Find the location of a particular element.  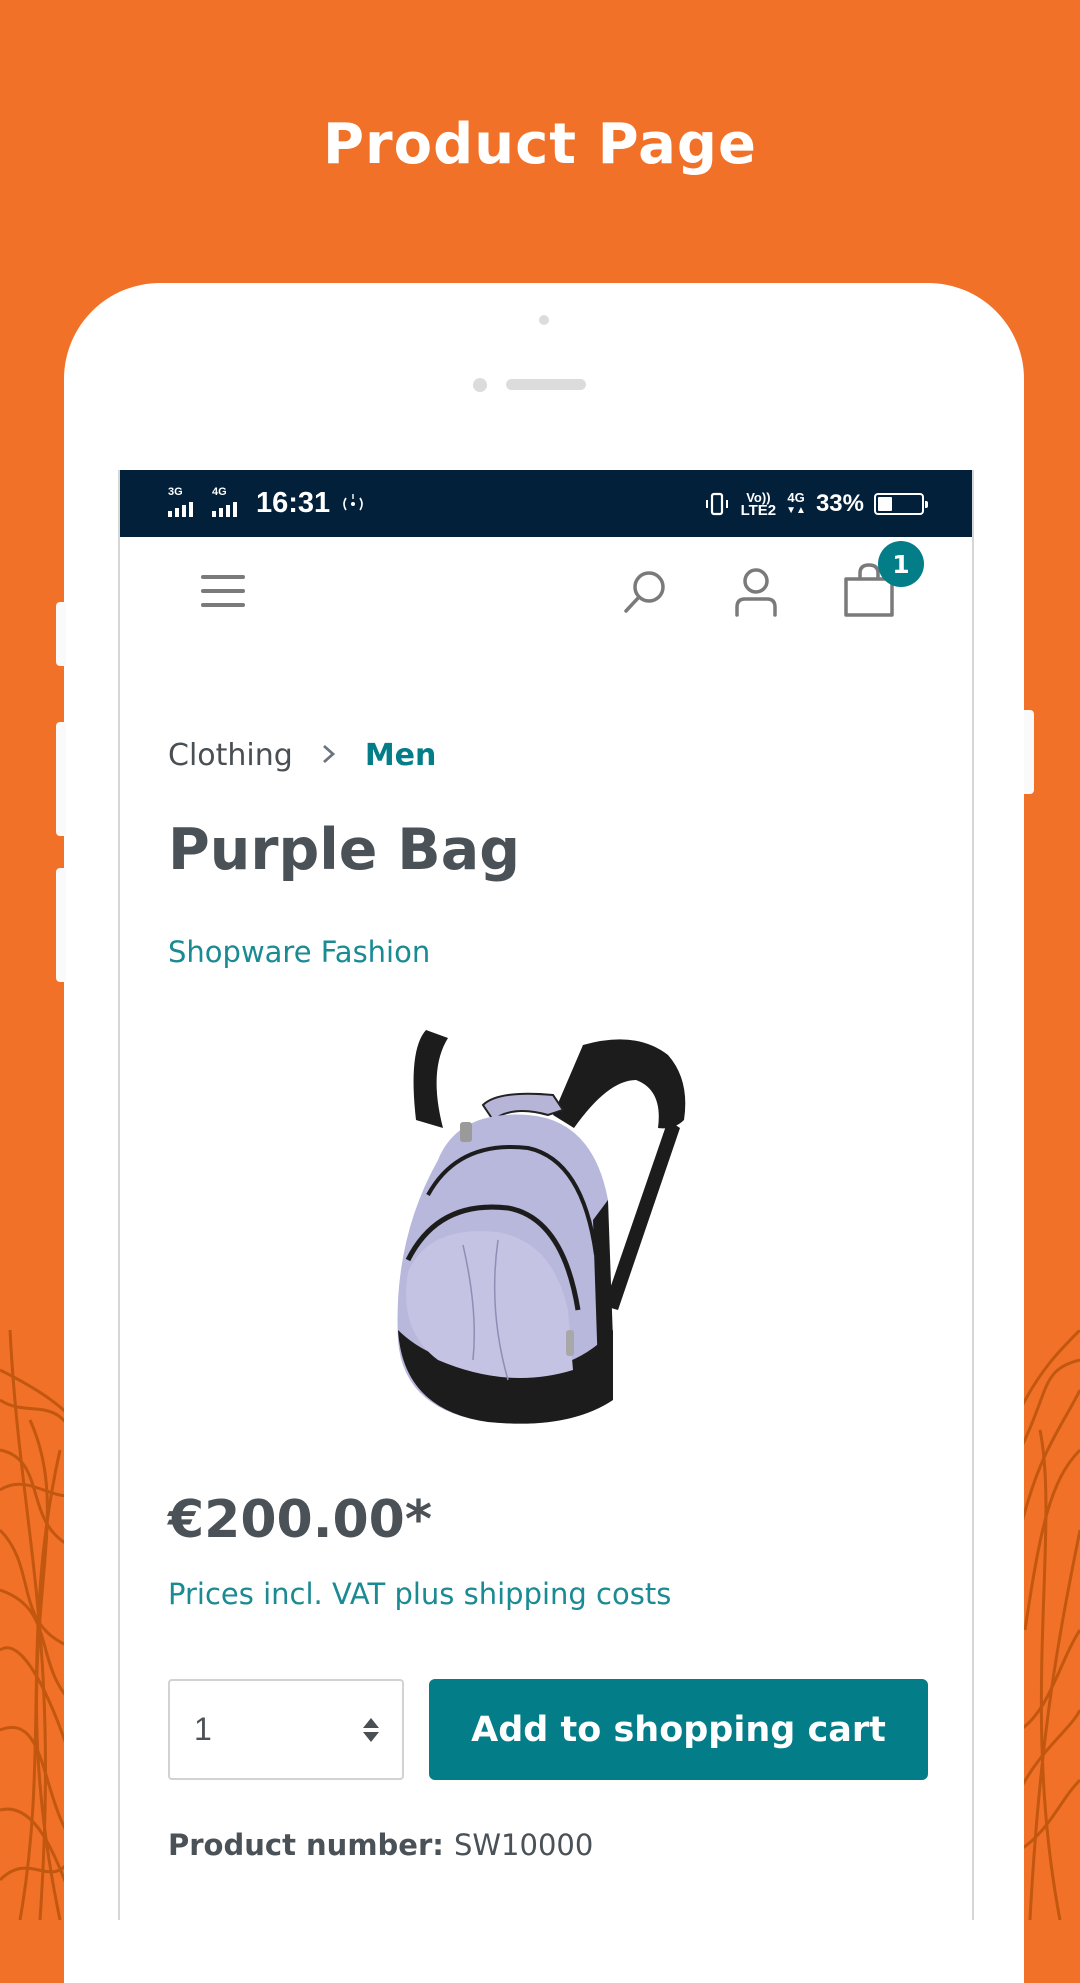

add-to-cart-button: Add to shopping cart is located at coordinates (678, 1729).